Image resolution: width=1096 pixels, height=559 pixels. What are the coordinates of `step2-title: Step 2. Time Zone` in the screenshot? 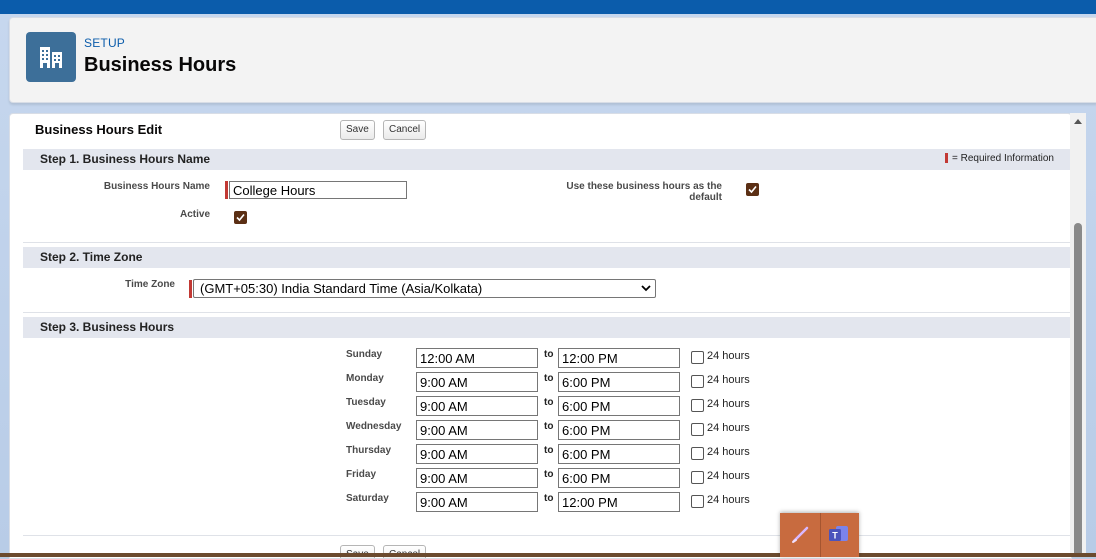 It's located at (91, 257).